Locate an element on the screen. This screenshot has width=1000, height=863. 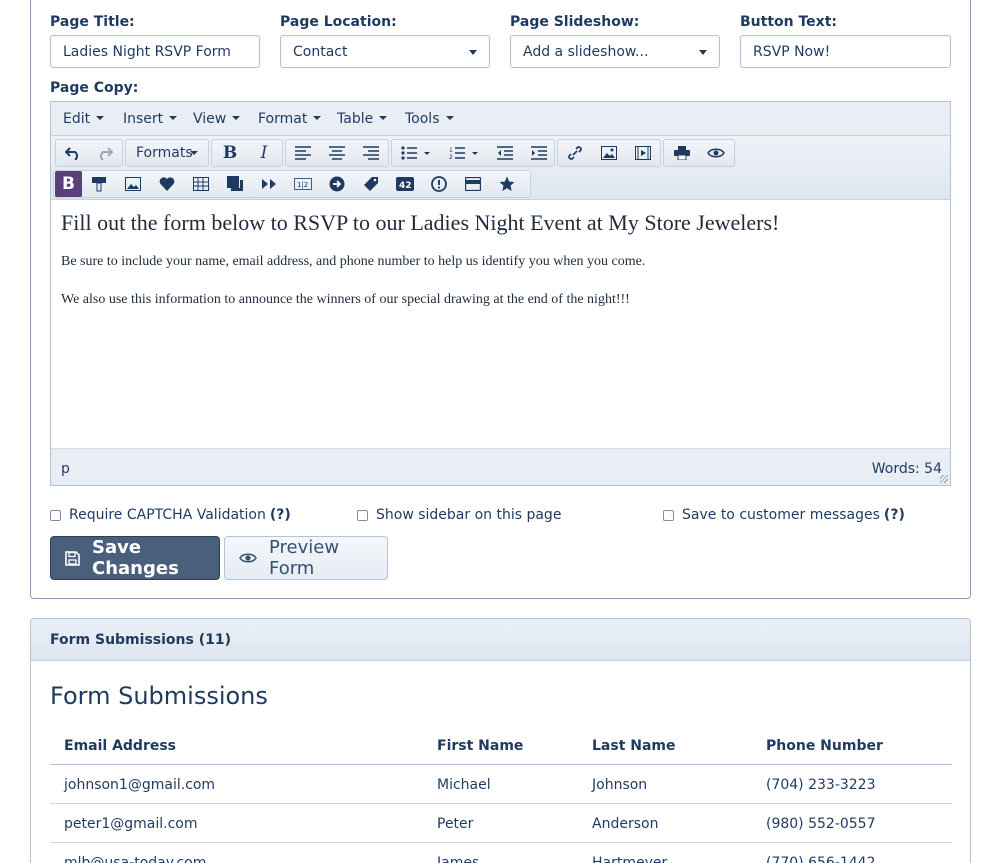
page-title-label: Page Title: is located at coordinates (92, 22).